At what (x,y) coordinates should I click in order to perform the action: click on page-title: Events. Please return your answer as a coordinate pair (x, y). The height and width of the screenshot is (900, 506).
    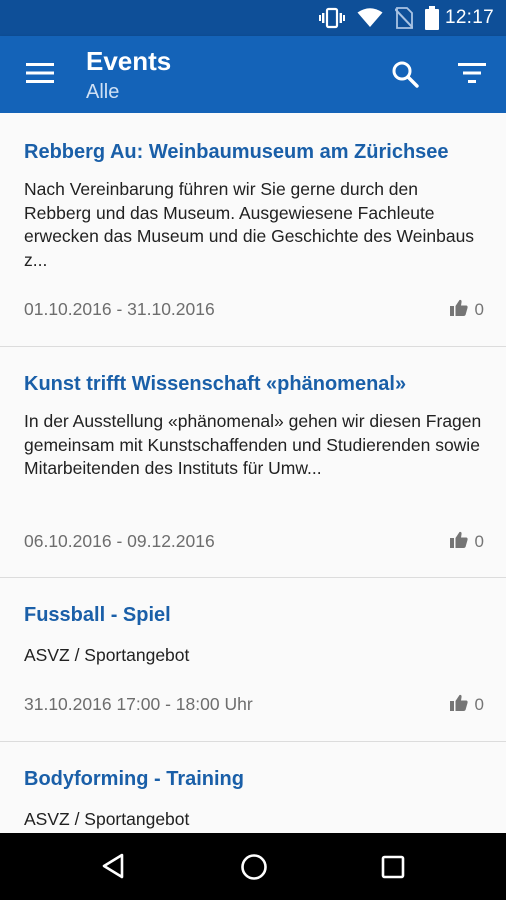
    Looking at the image, I should click on (129, 61).